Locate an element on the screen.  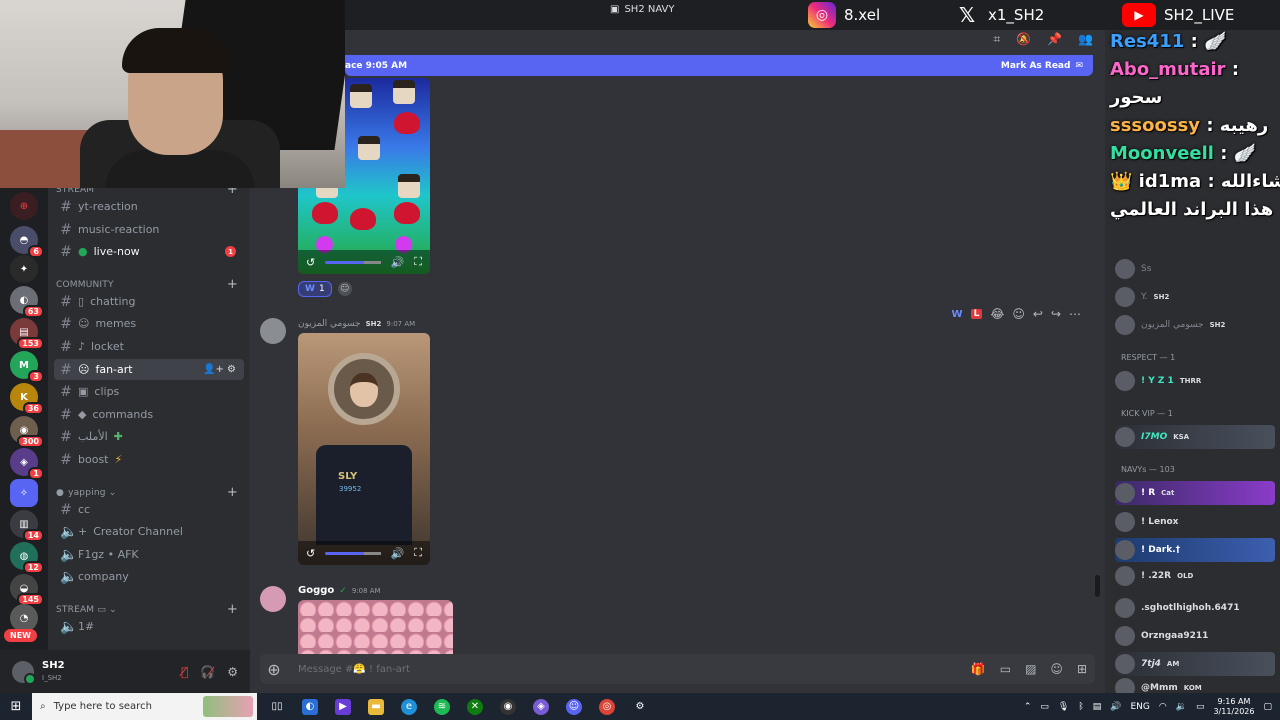
member-item: @Mmm KOM is located at coordinates (1195, 684).